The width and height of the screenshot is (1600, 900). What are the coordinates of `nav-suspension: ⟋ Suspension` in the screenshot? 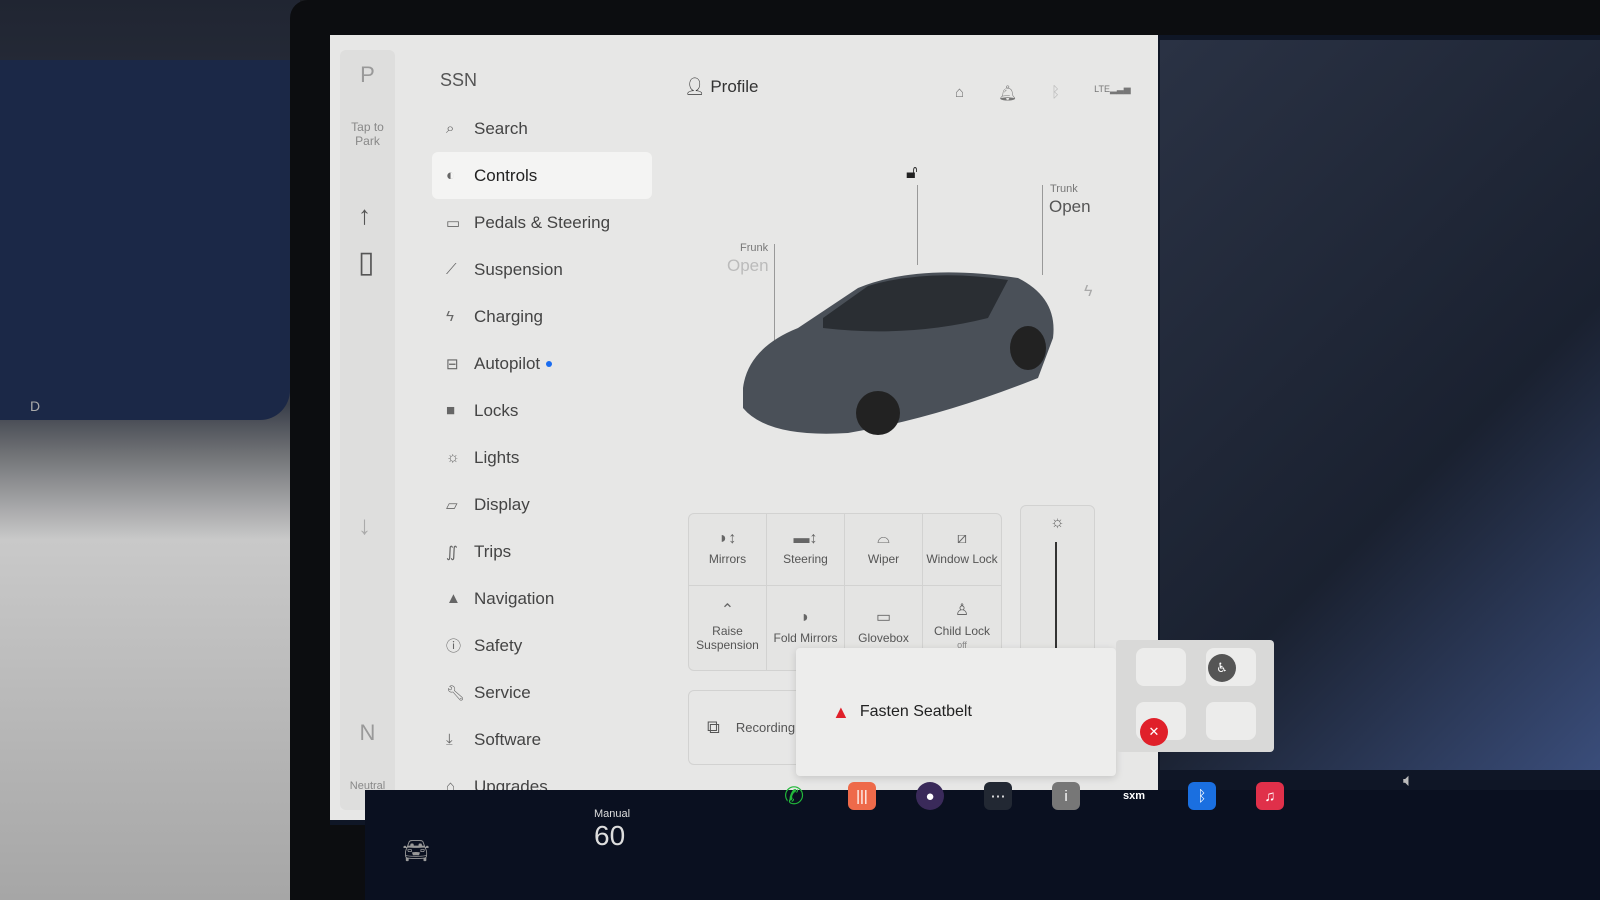 It's located at (542, 269).